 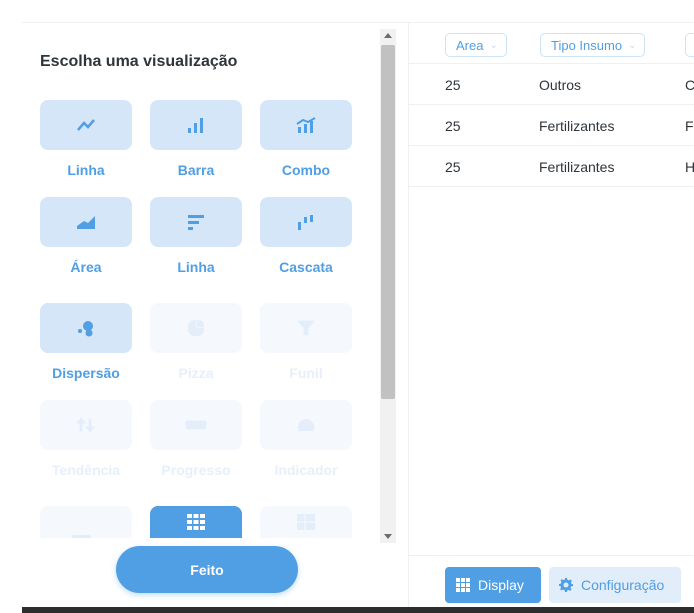 I want to click on viz-option-trend: Tendência, so click(x=86, y=445).